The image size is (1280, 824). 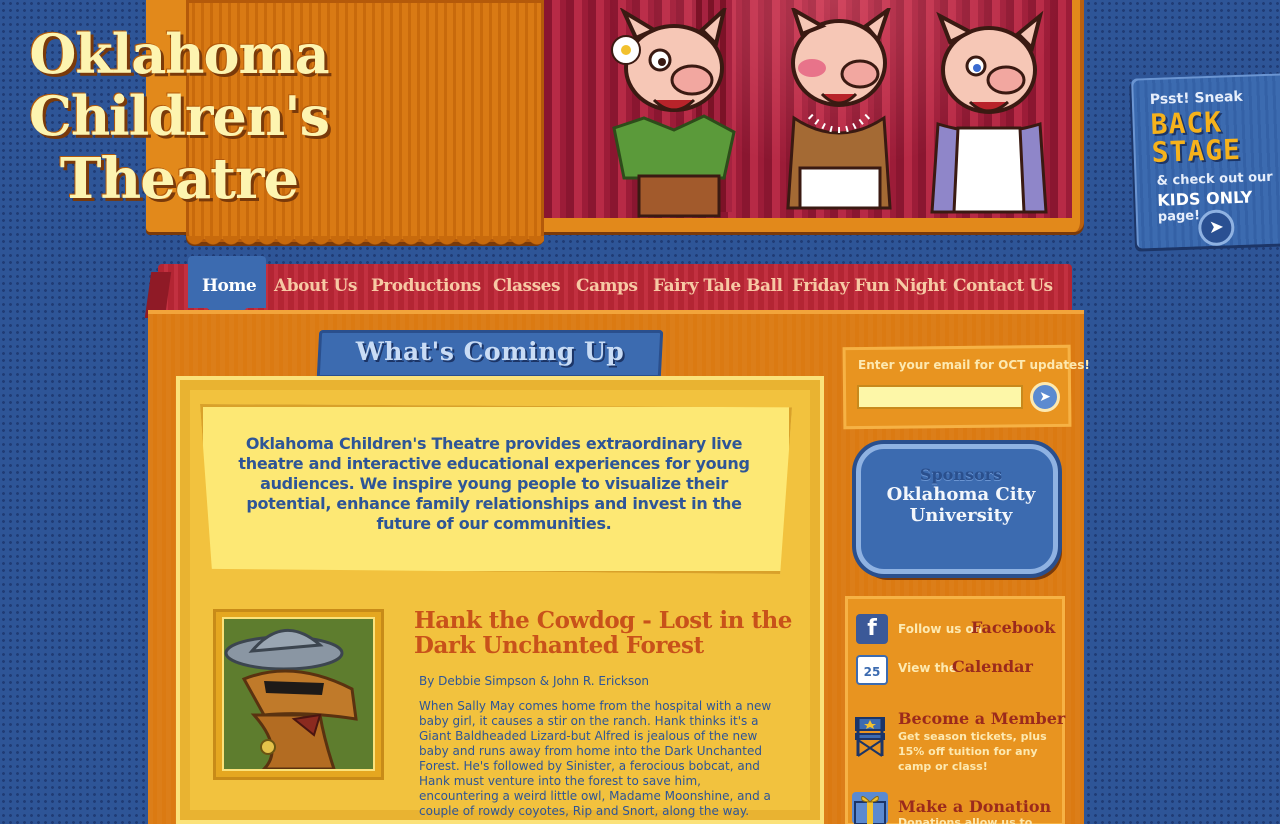 What do you see at coordinates (179, 116) in the screenshot?
I see `logo-line-2: Children's` at bounding box center [179, 116].